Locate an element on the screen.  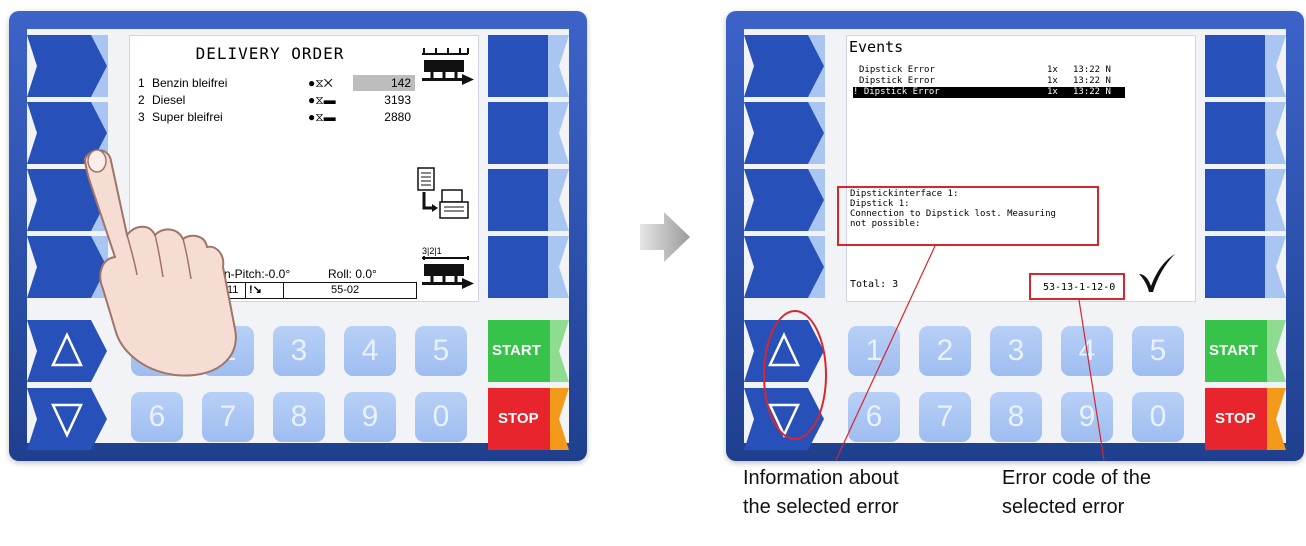
code-caption-line-1: Error code of the is located at coordinates (1076, 478).